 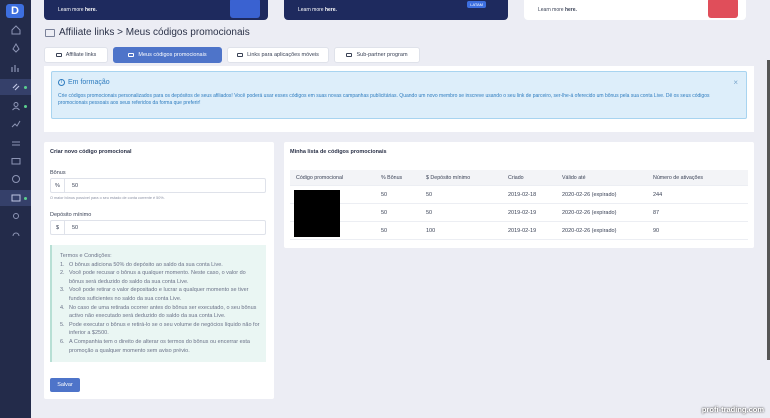 I want to click on settings-icon, so click(x=15, y=216).